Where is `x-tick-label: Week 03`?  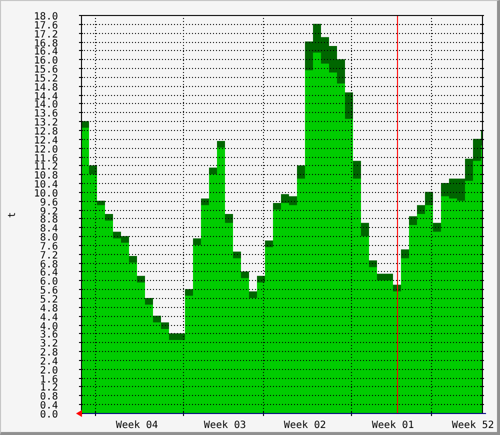 x-tick-label: Week 03 is located at coordinates (225, 425).